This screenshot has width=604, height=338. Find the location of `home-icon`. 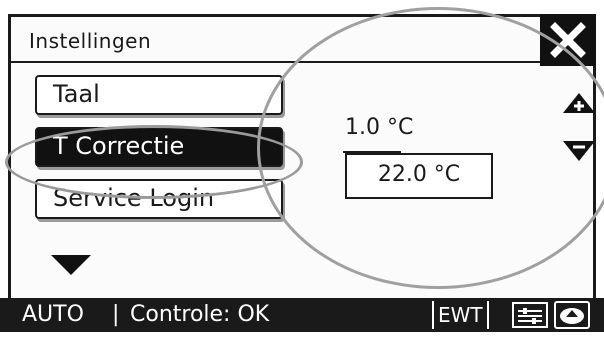

home-icon is located at coordinates (572, 315).